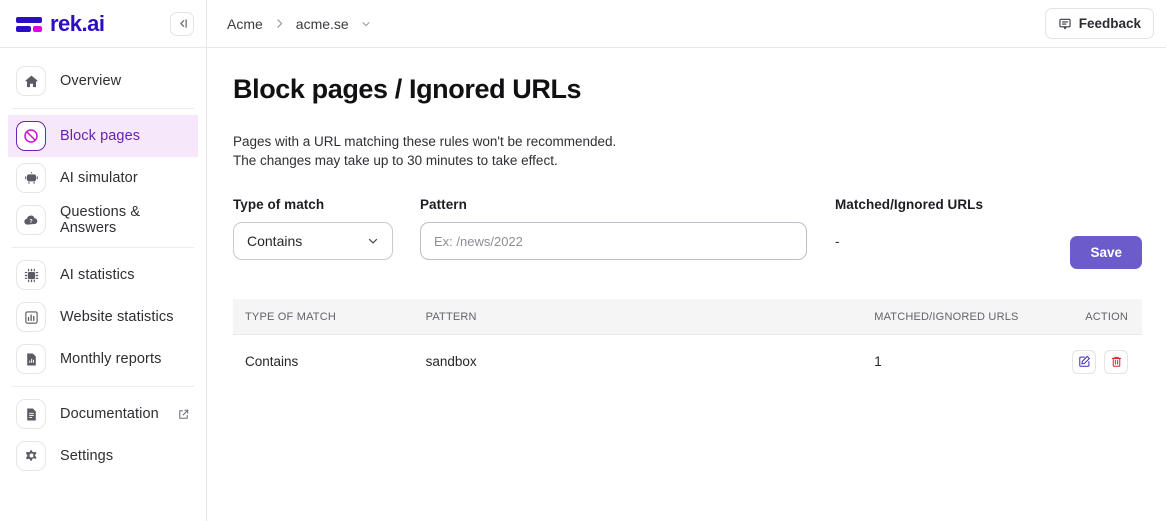 The image size is (1166, 521). Describe the element at coordinates (313, 241) in the screenshot. I see `type-of-match-select: Contains` at that location.